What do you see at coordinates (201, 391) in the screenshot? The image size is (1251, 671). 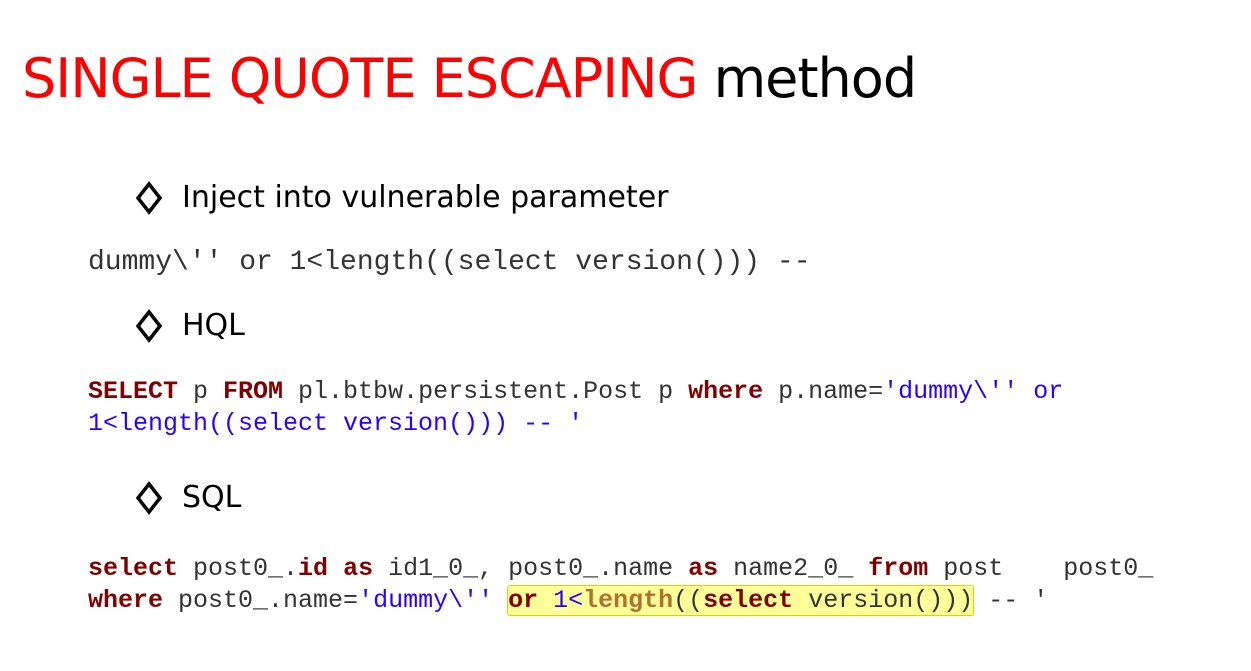 I see `hql-text: p` at bounding box center [201, 391].